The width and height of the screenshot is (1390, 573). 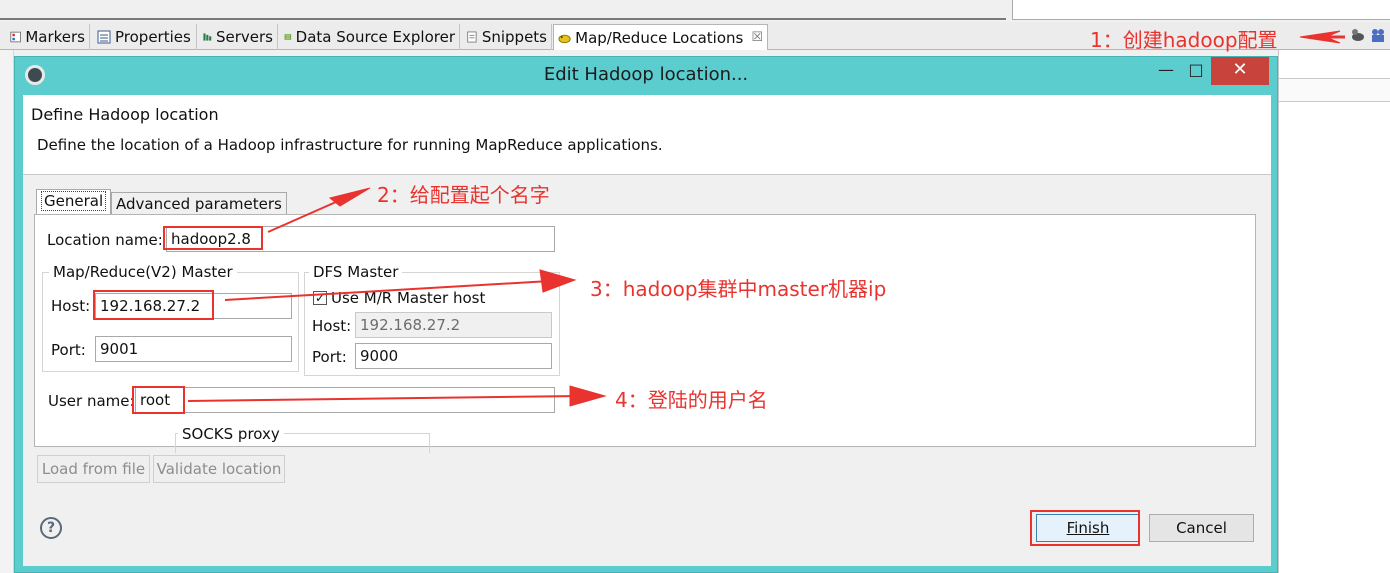 What do you see at coordinates (387, 290) in the screenshot?
I see `arrow-3-shaft` at bounding box center [387, 290].